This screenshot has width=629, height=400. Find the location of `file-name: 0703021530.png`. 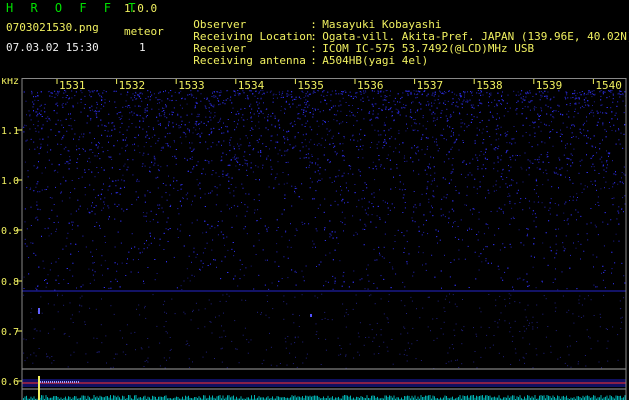

file-name: 0703021530.png is located at coordinates (52, 27).